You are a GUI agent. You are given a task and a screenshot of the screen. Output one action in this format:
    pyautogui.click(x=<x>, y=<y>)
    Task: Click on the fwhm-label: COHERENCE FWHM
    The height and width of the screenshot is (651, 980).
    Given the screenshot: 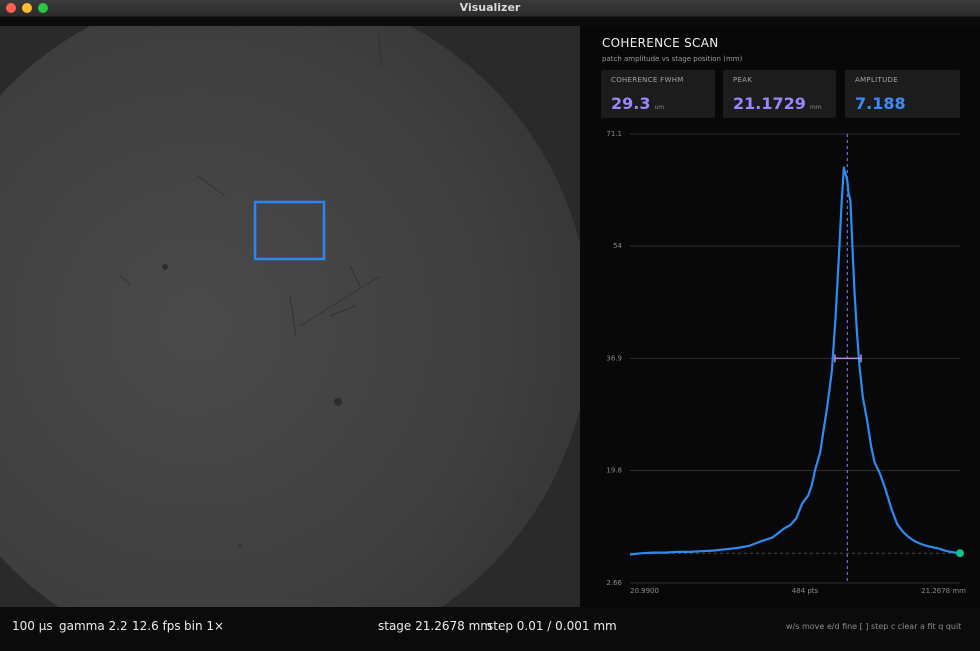 What is the action you would take?
    pyautogui.click(x=647, y=80)
    